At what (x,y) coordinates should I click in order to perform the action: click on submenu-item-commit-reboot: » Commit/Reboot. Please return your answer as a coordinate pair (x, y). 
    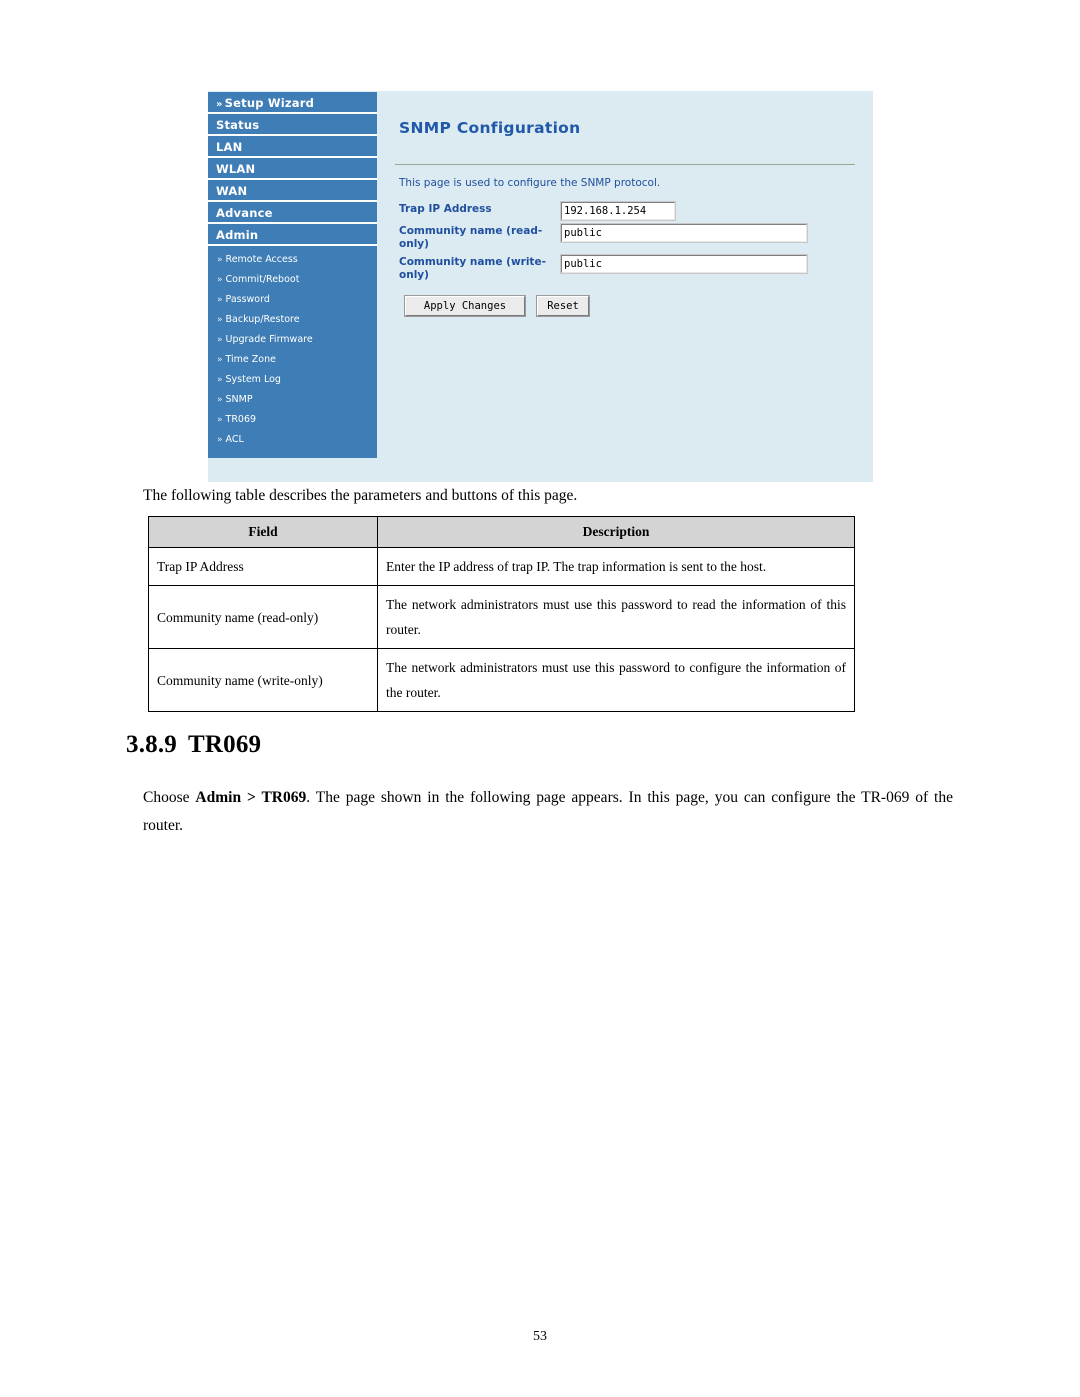
    Looking at the image, I should click on (292, 280).